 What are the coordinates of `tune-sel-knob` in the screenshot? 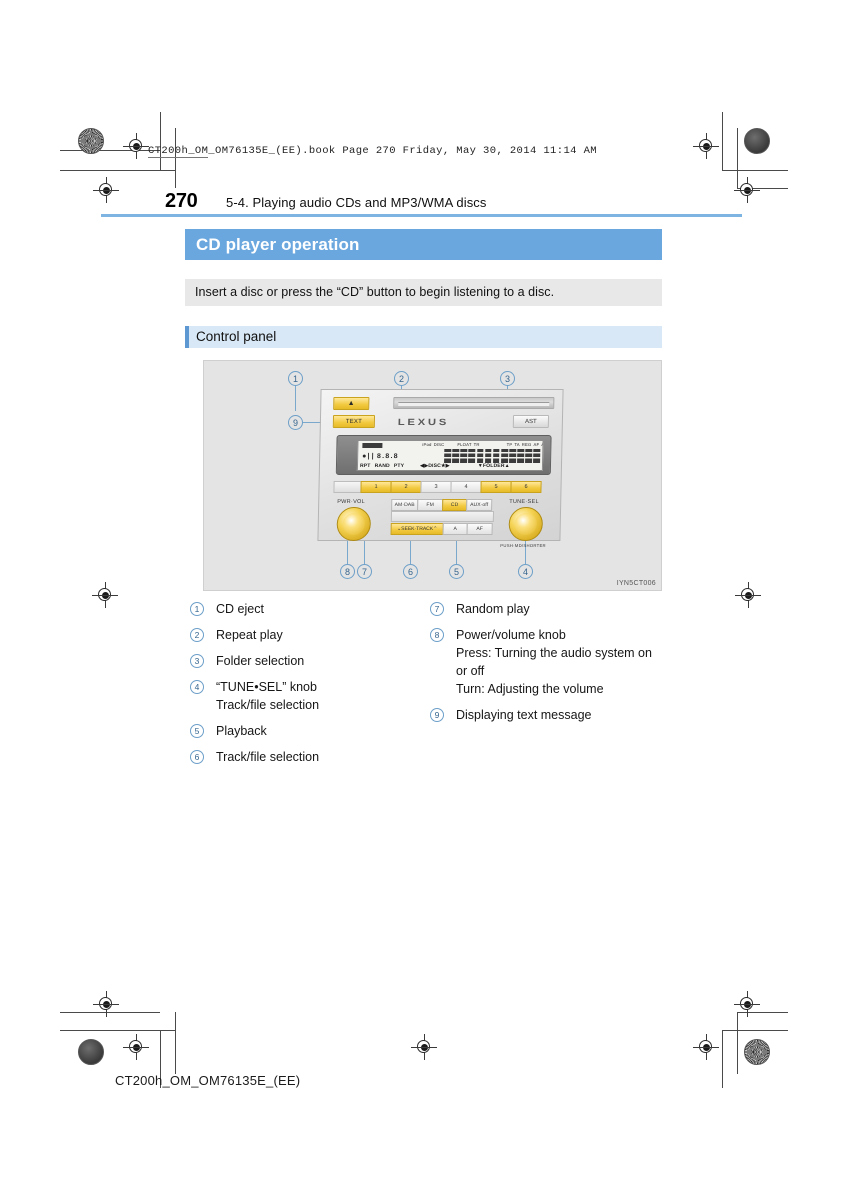 It's located at (526, 524).